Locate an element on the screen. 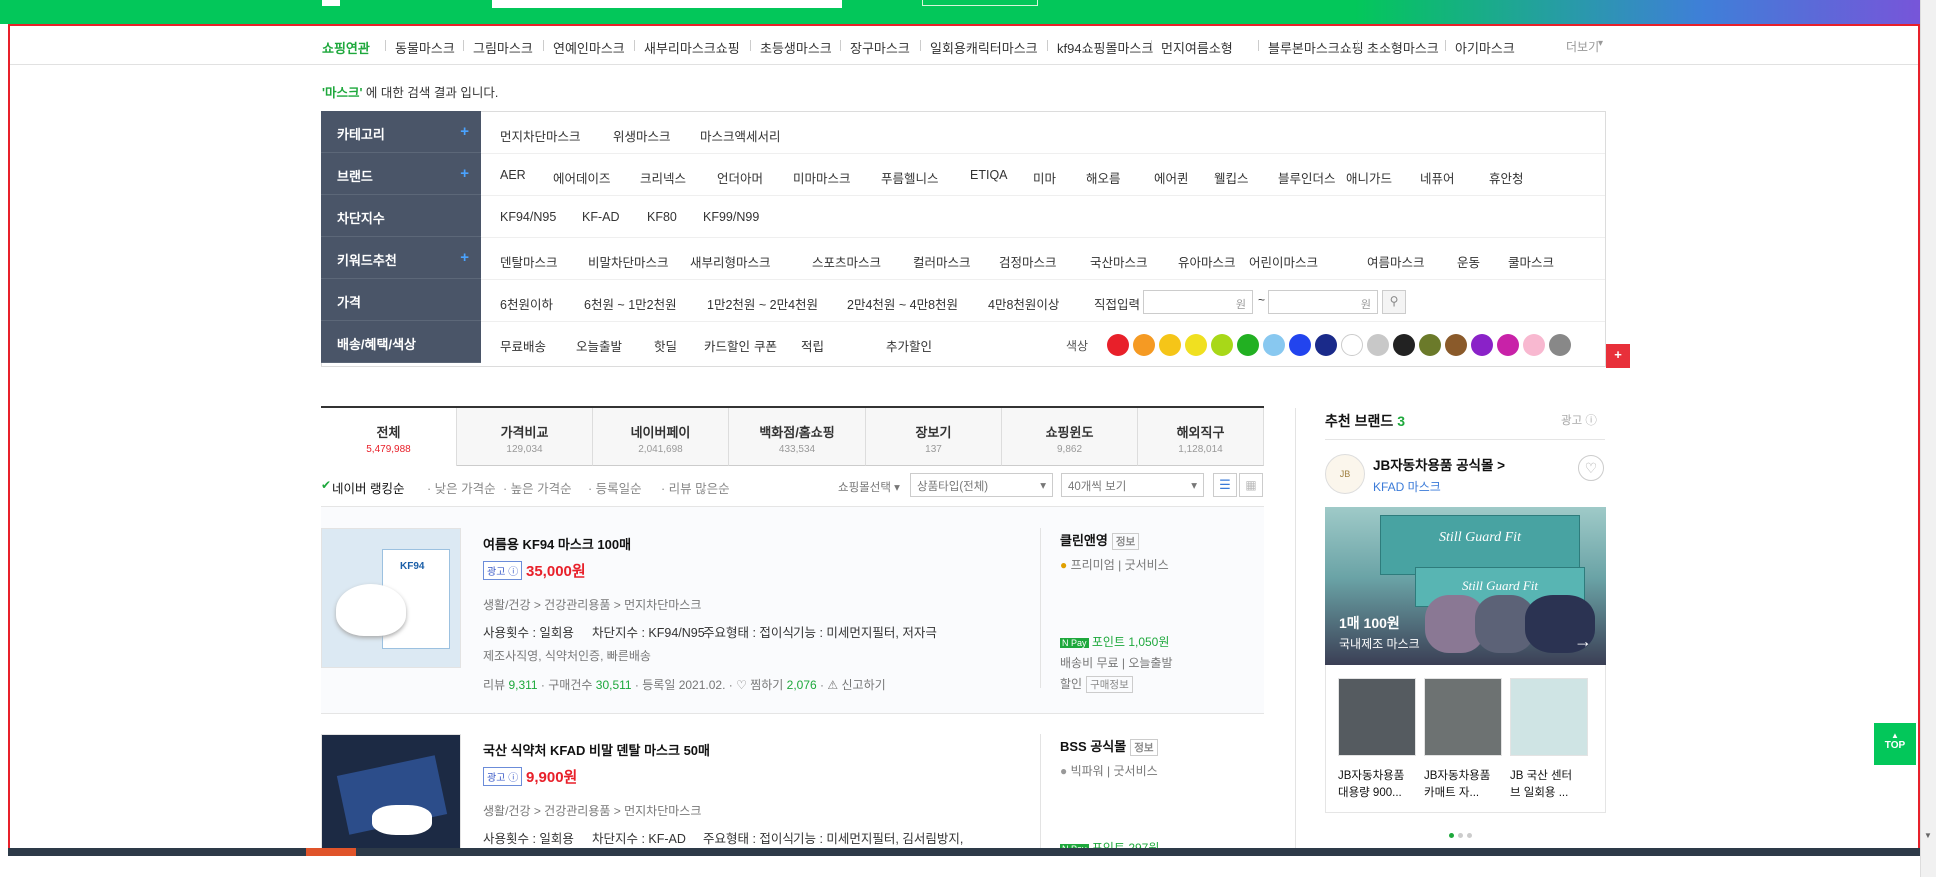 Image resolution: width=1936 pixels, height=877 pixels. brand-thumb-title: JB 국산 센터 is located at coordinates (1541, 775).